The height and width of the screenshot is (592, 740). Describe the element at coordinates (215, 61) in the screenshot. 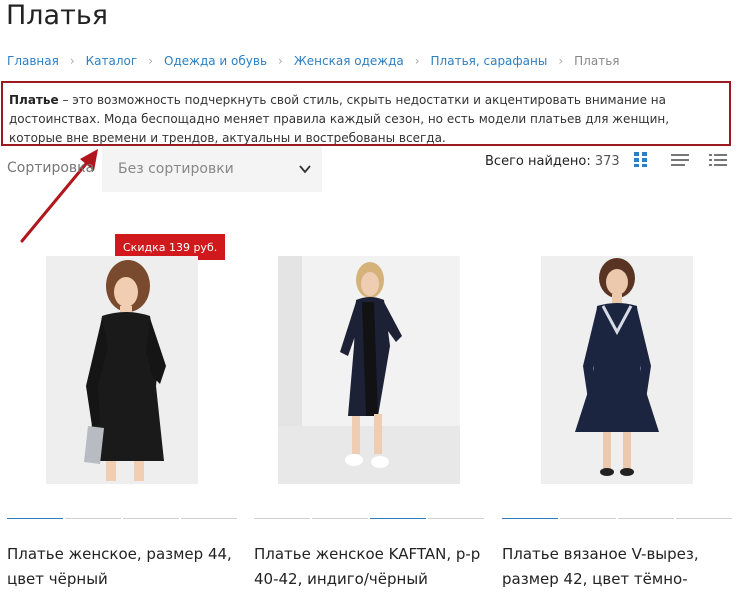

I see `breadcrumb-clothing-shoes: Одежда и обувь` at that location.